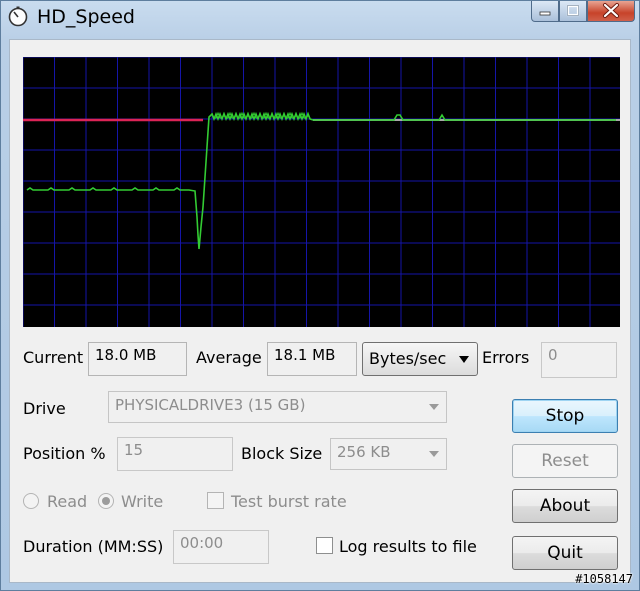 The image size is (640, 591). I want to click on title-bar: HD_Speed, so click(320, 18).